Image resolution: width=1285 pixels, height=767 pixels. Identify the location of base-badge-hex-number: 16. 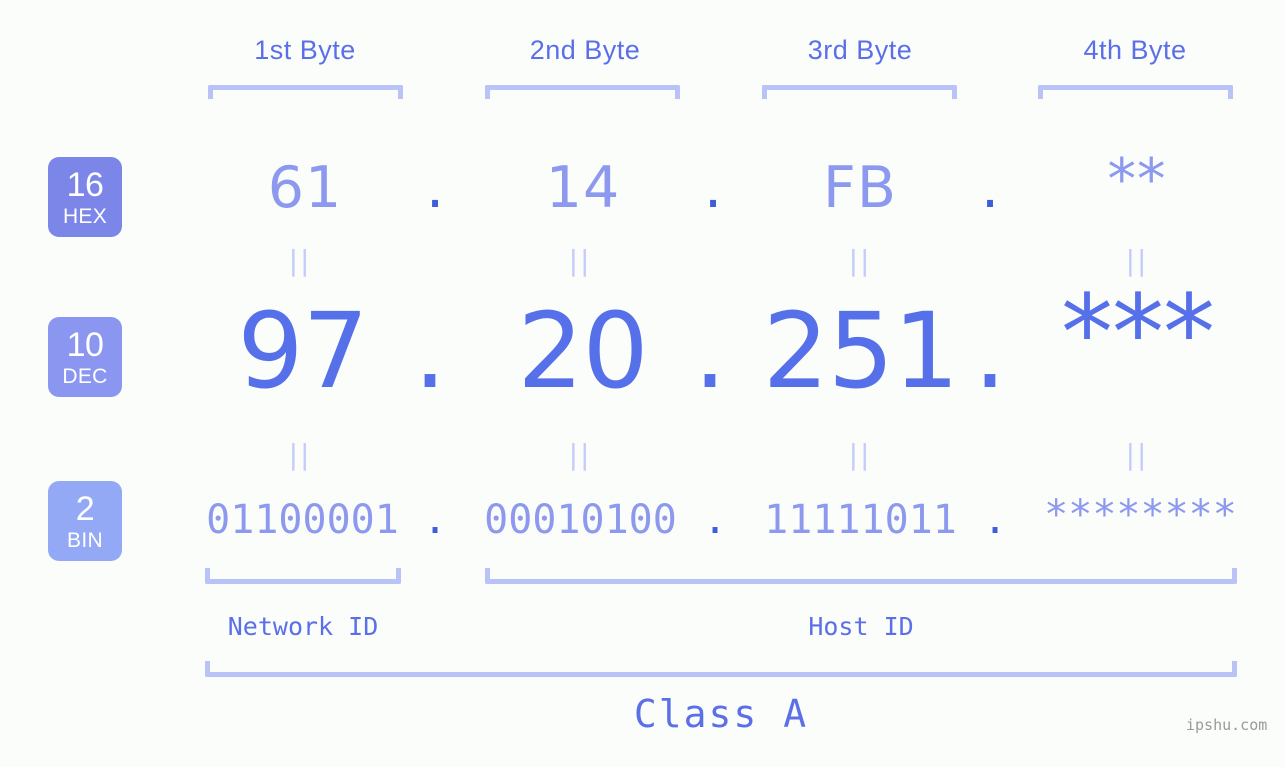
(85, 184).